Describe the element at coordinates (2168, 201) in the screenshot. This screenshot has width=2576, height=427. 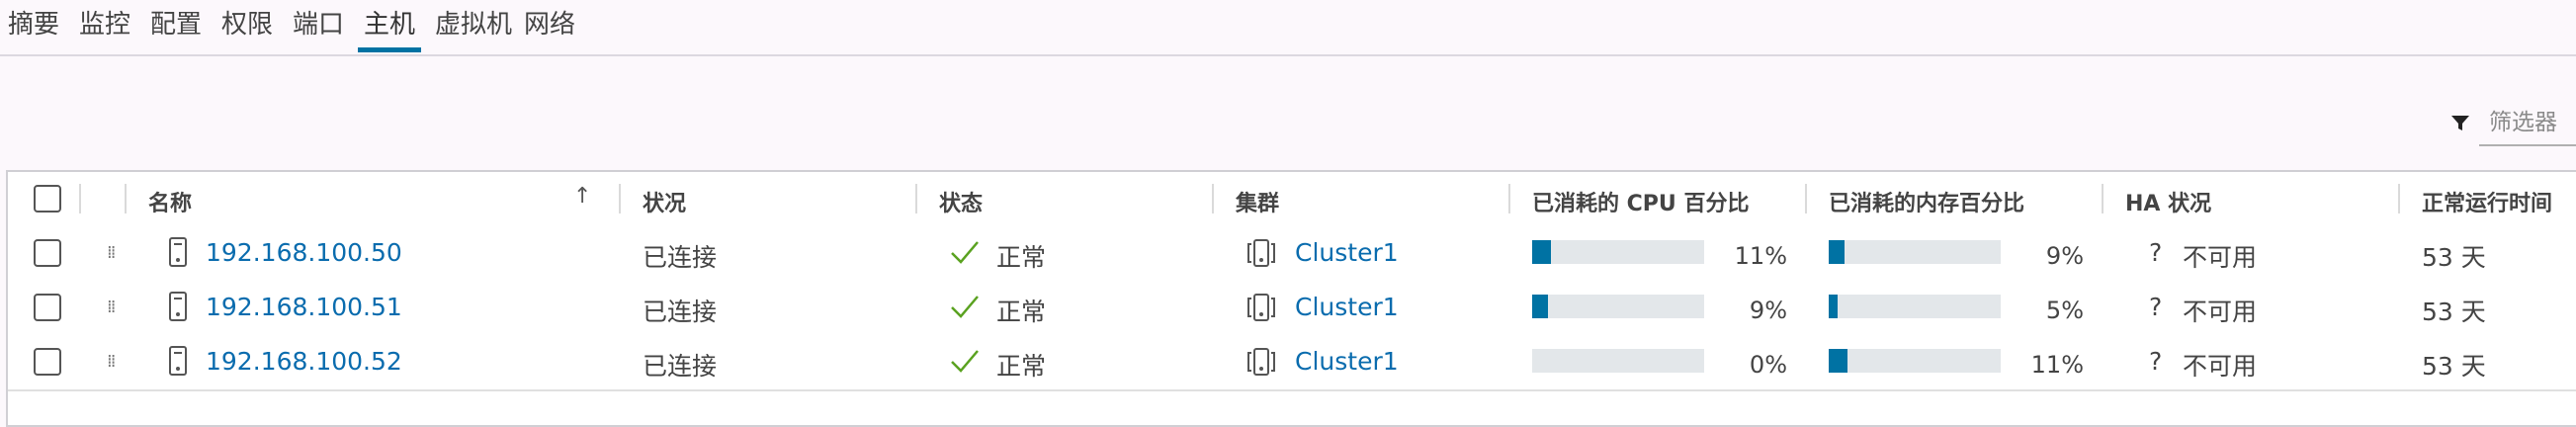
I see `column-header-ha: HA 状况` at that location.